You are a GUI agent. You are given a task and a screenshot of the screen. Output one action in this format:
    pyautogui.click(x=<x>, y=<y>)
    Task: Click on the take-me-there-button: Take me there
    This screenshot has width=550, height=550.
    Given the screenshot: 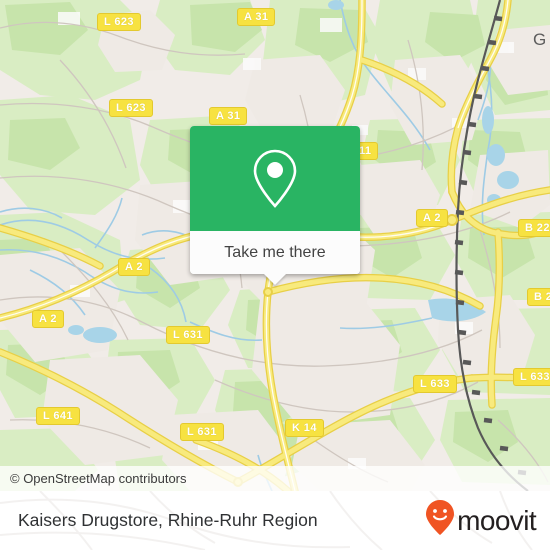 What is the action you would take?
    pyautogui.click(x=275, y=252)
    